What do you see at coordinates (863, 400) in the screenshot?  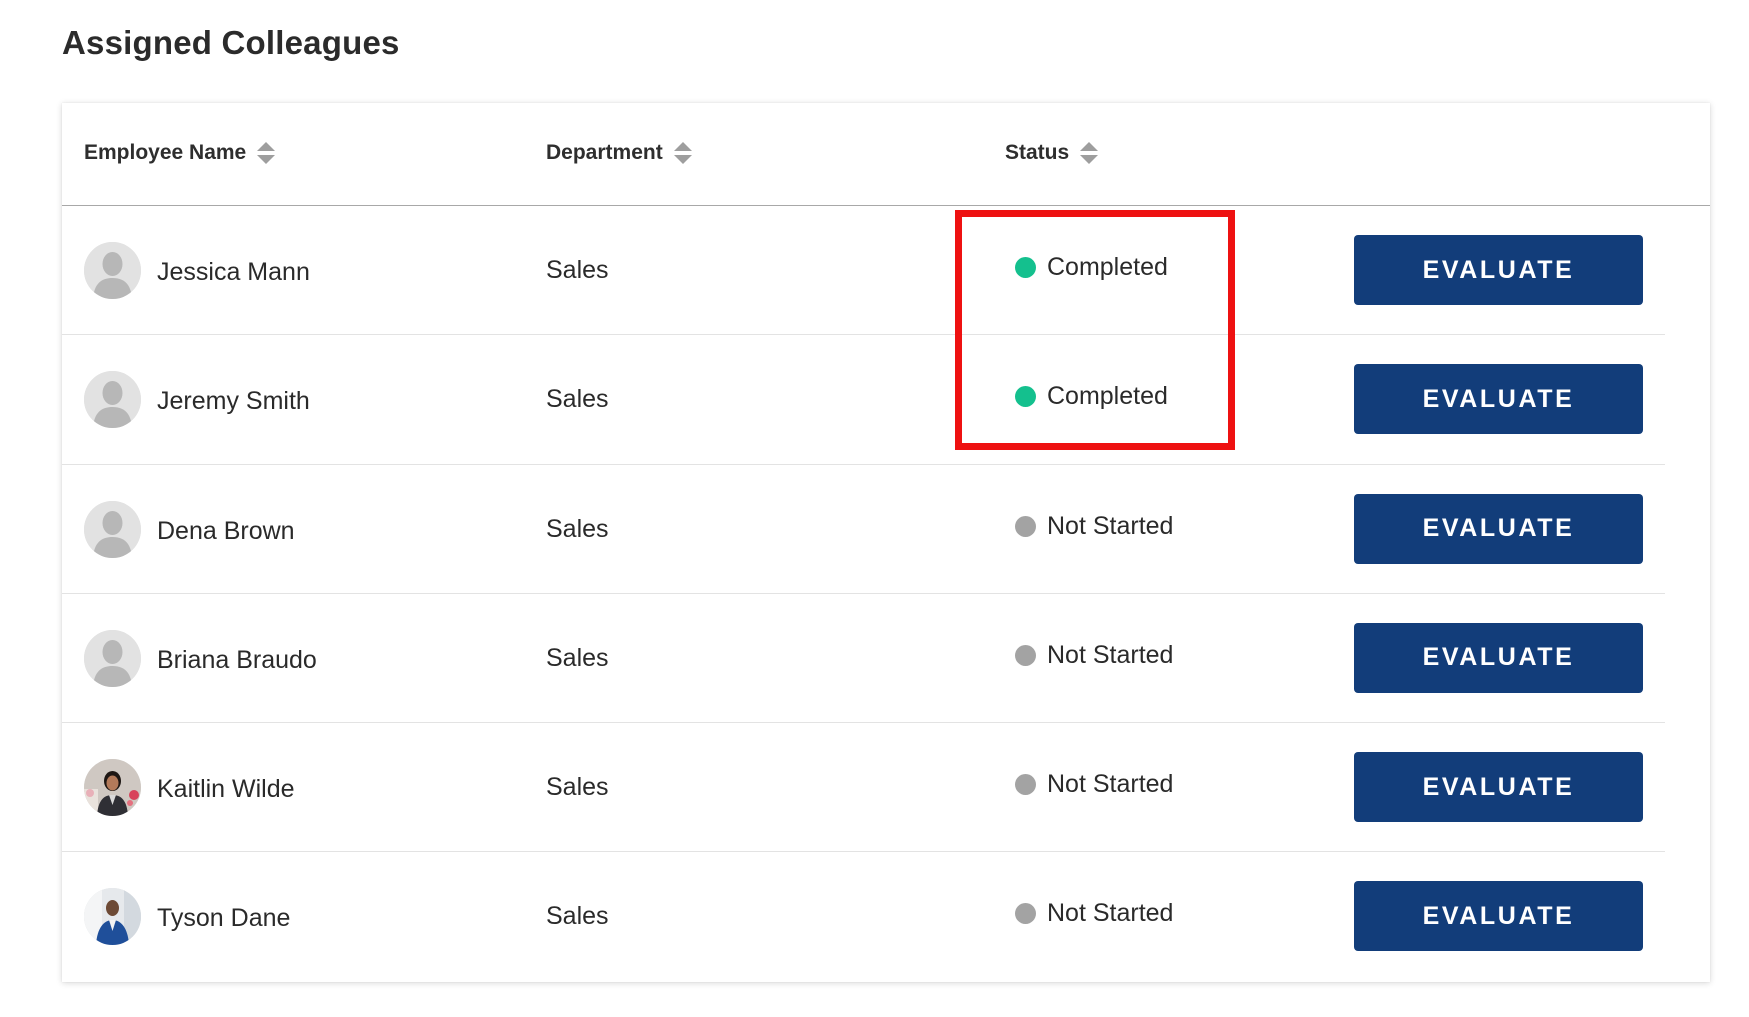 I see `table-row: Jeremy Smith Sales Completed EVALUATE` at bounding box center [863, 400].